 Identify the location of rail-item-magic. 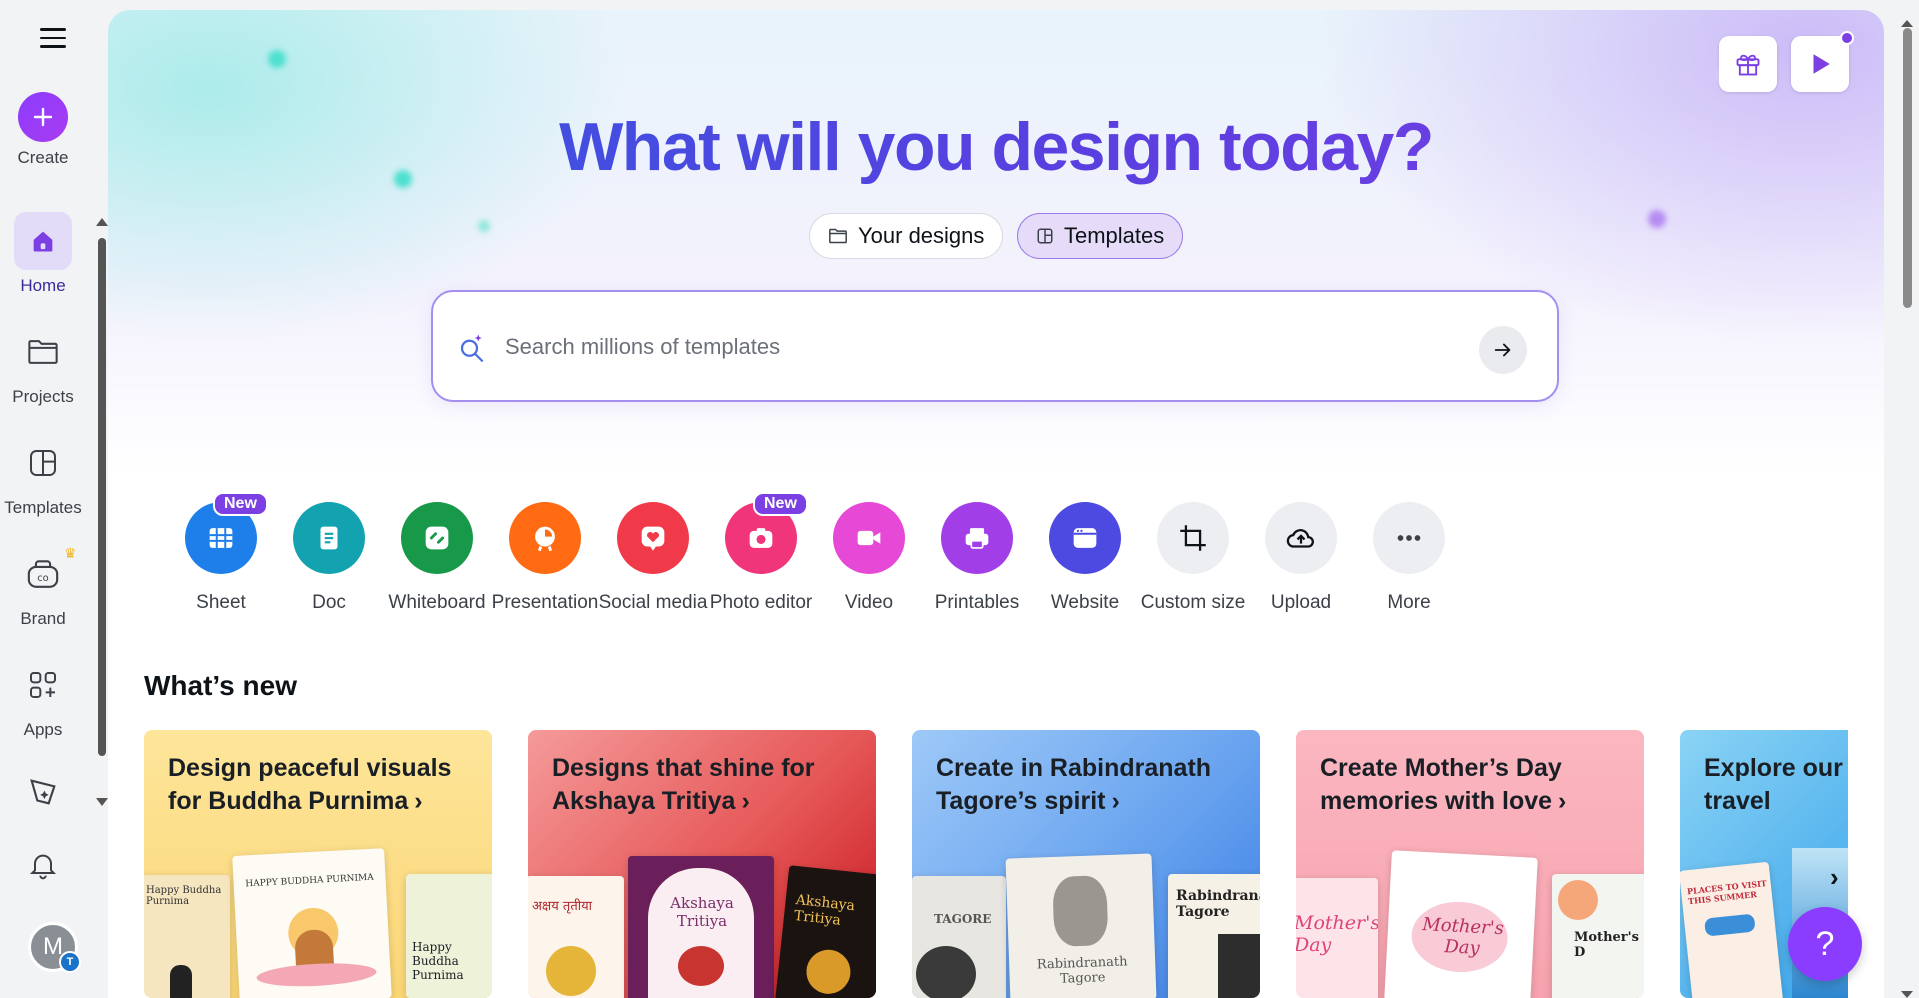
(43, 792).